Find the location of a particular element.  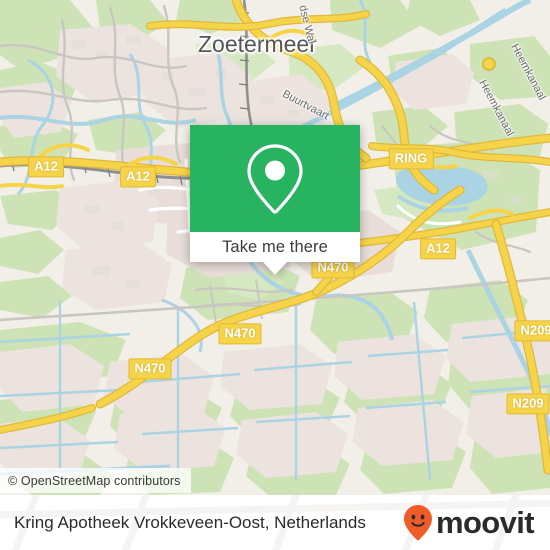

osm-attribution: © OpenStreetMap contributors is located at coordinates (95, 480).